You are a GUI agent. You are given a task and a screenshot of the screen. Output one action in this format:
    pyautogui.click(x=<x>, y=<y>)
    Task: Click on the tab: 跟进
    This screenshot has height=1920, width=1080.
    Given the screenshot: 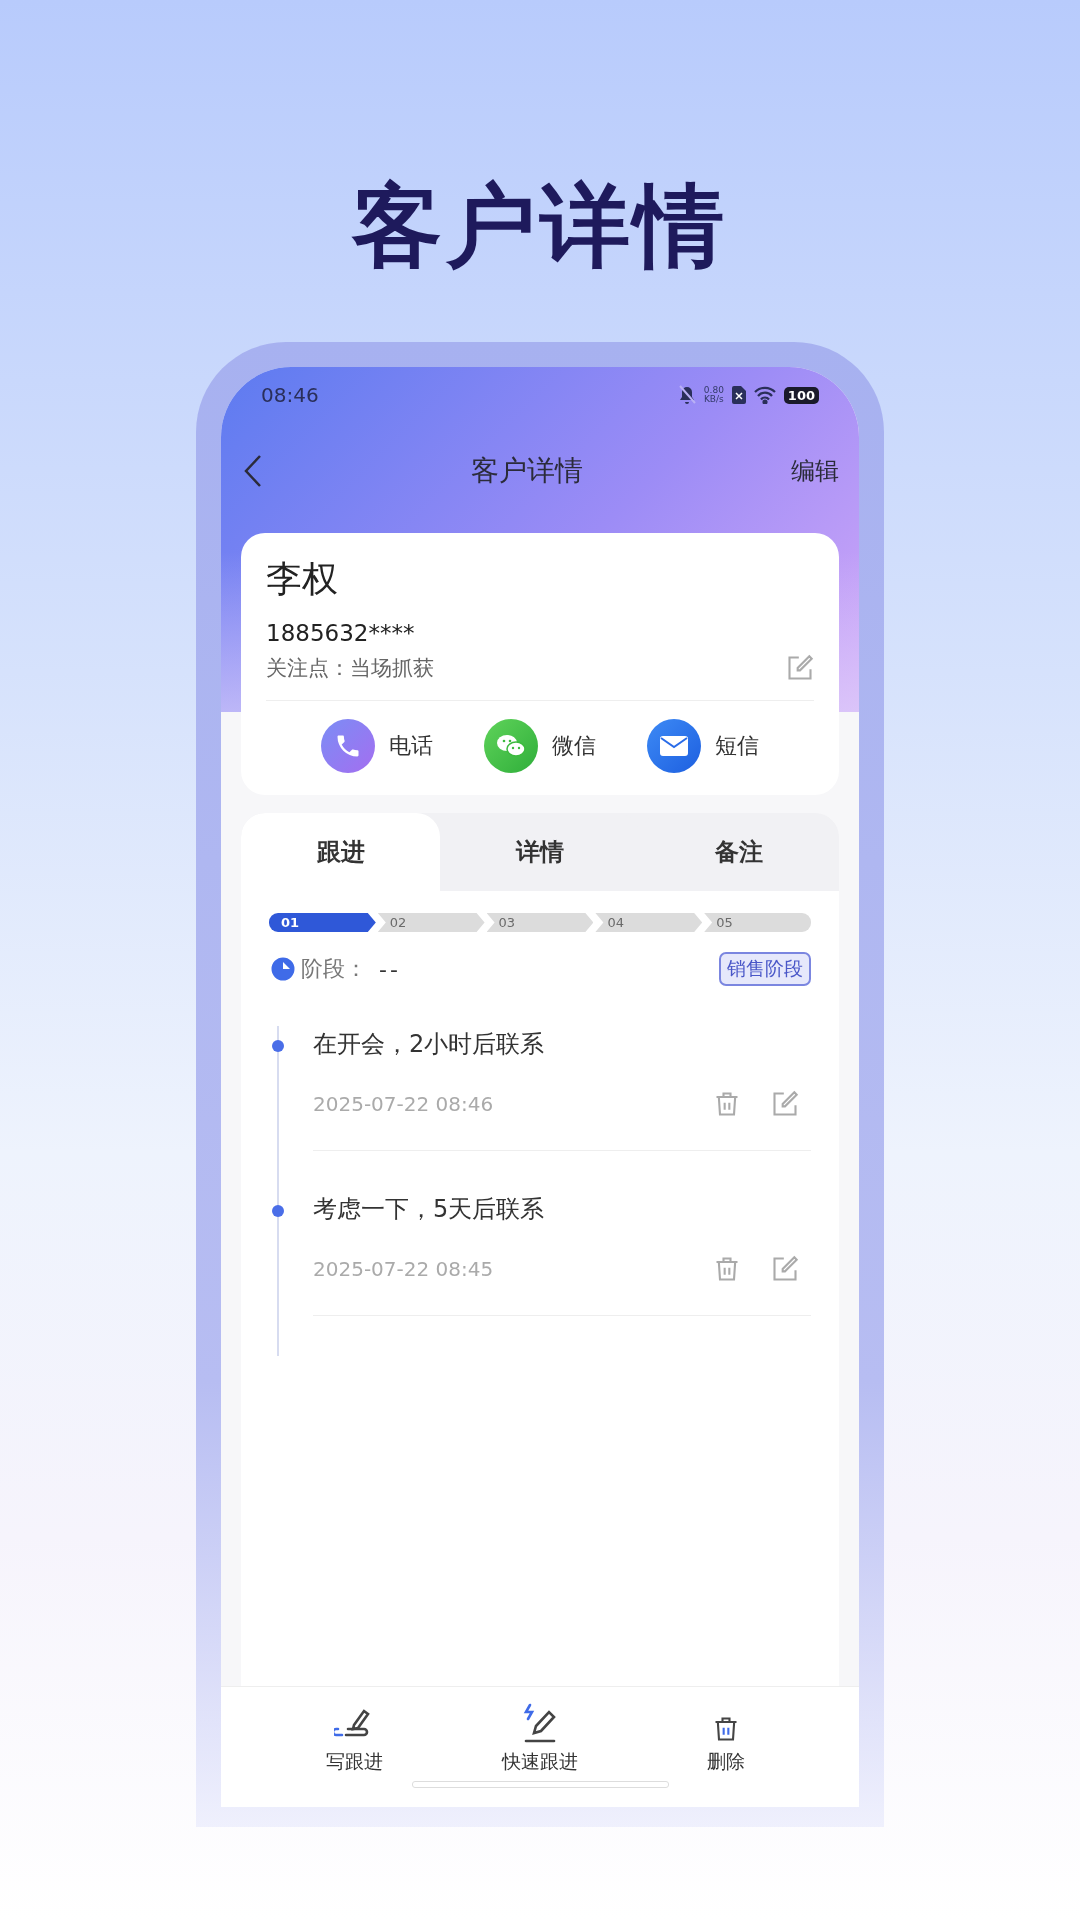 What is the action you would take?
    pyautogui.click(x=341, y=852)
    